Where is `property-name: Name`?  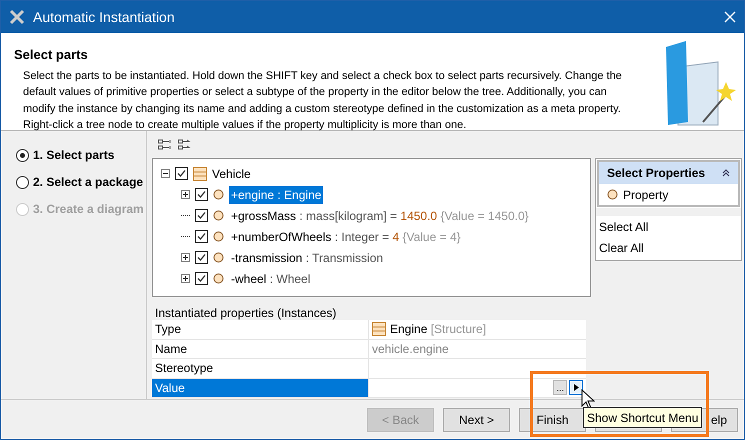
property-name: Name is located at coordinates (260, 349).